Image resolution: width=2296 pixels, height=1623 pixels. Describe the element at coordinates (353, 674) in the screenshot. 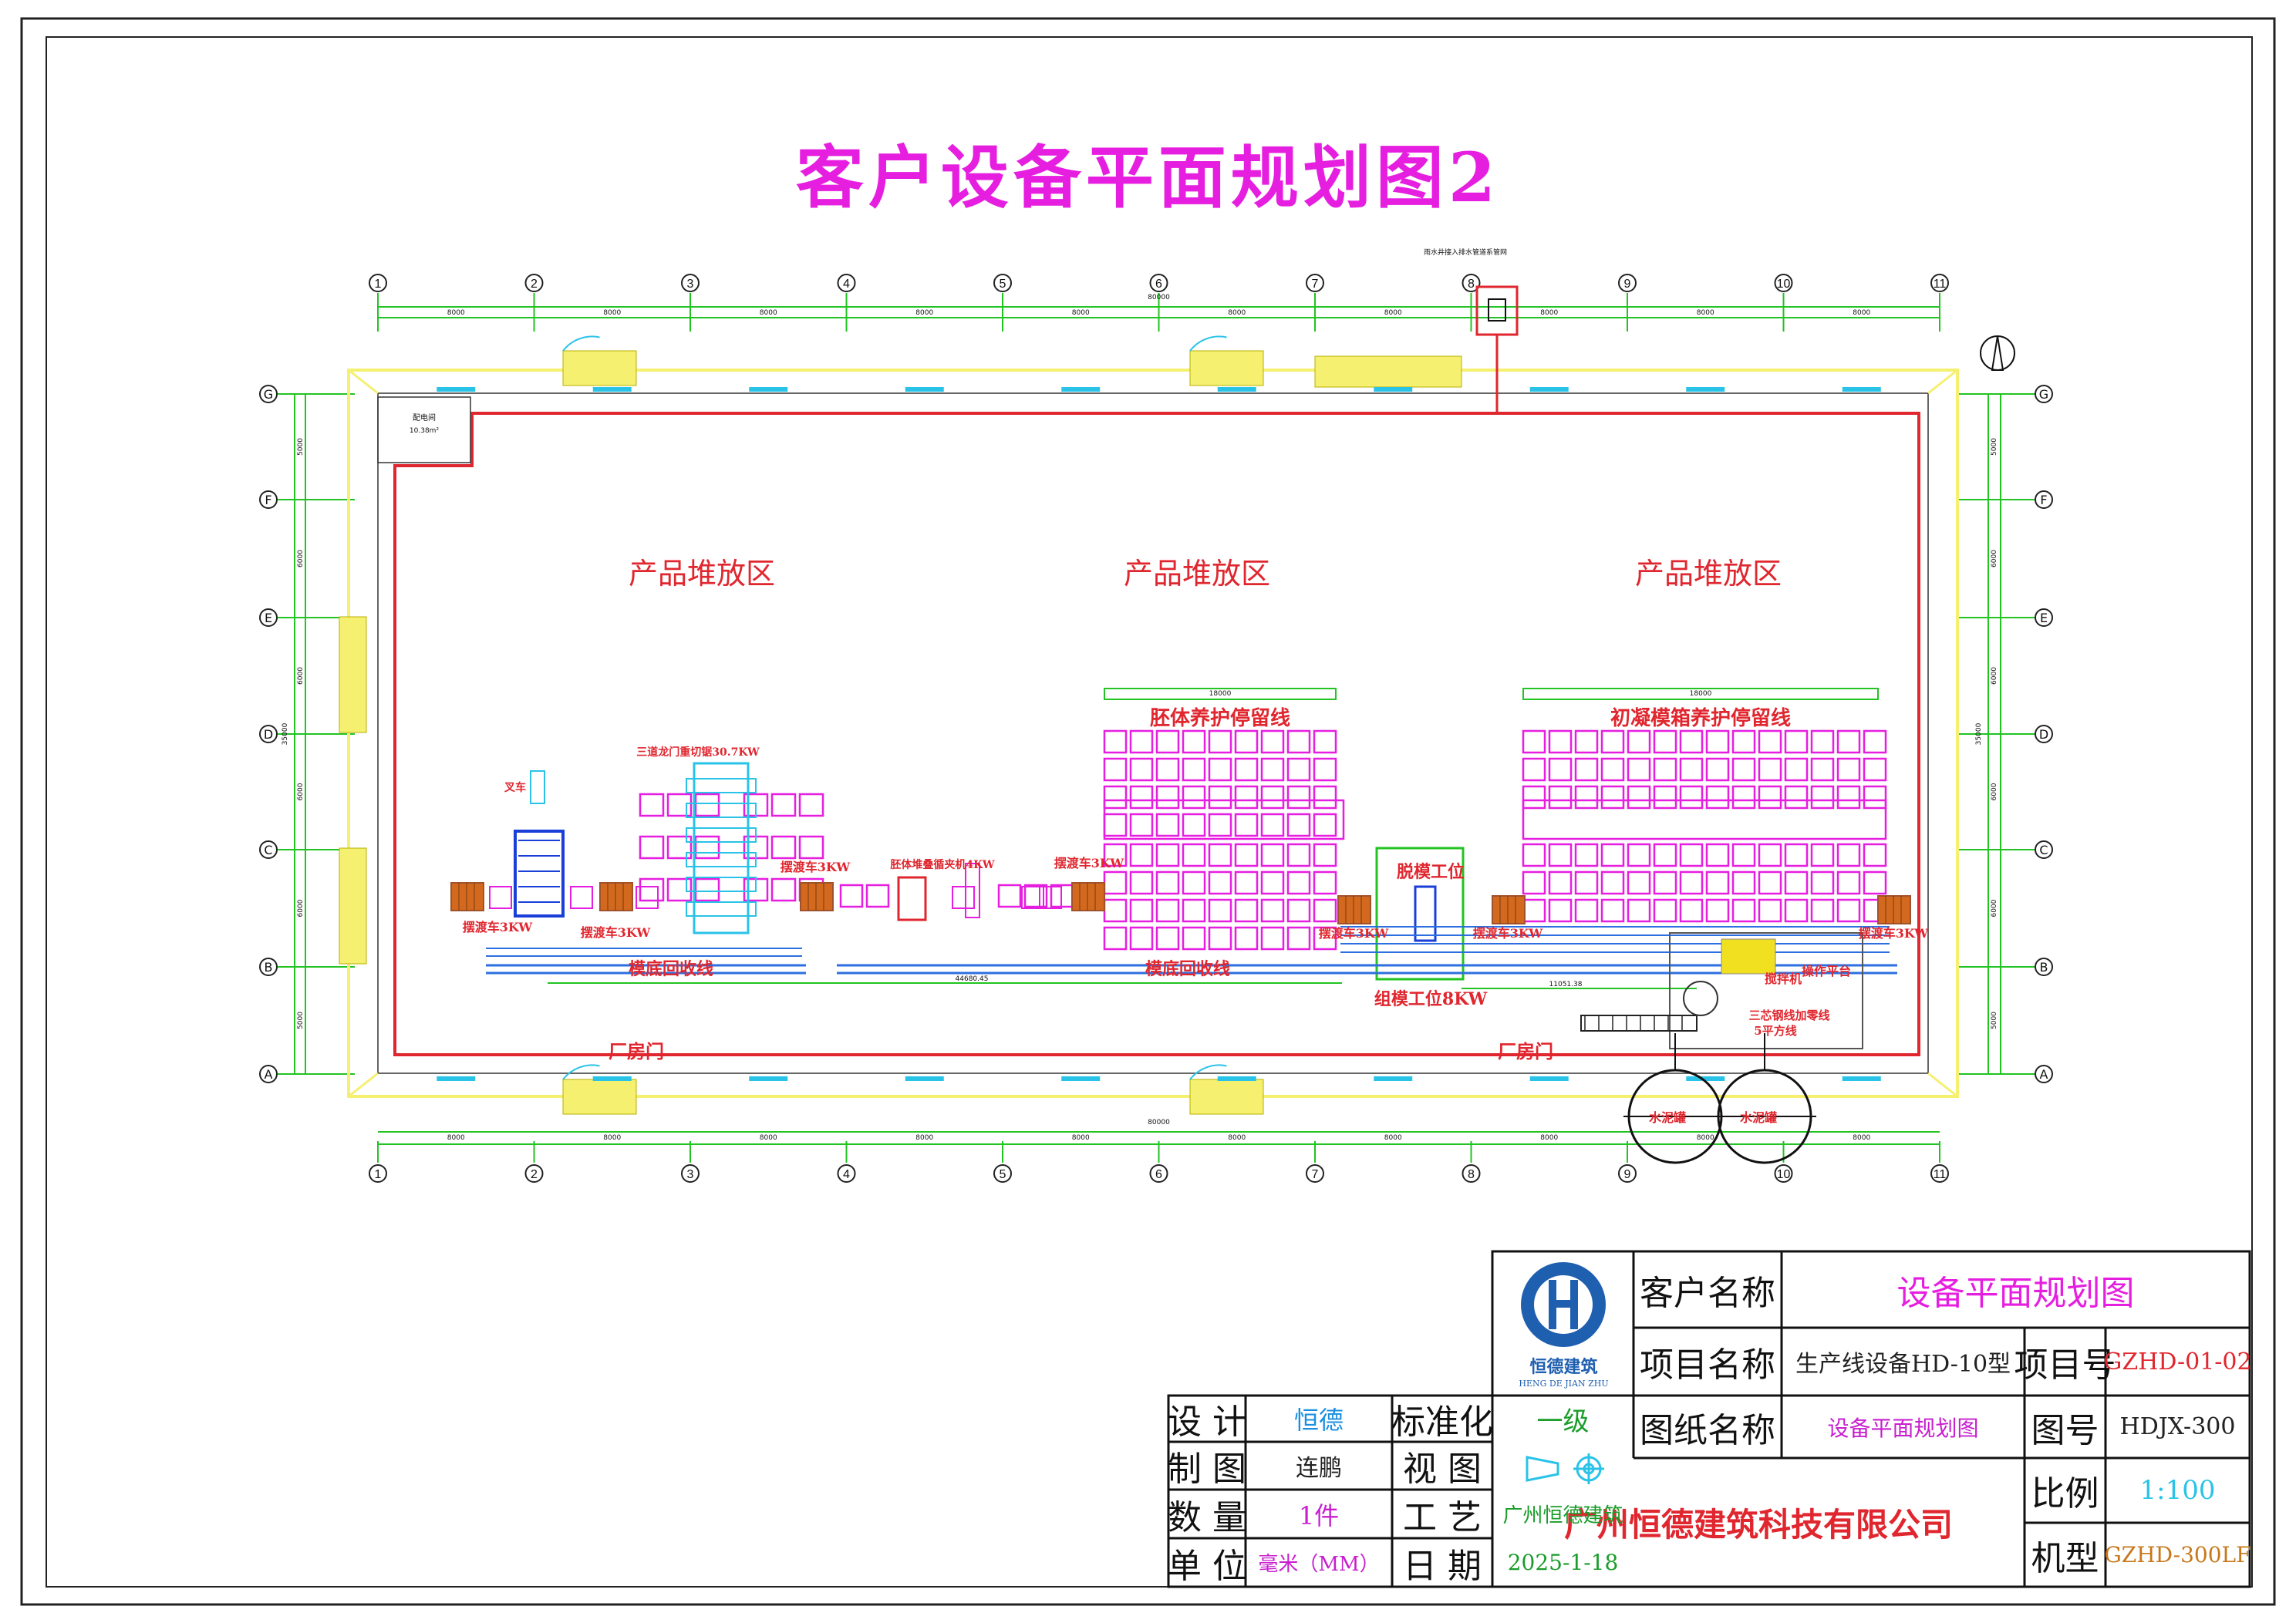

I see `door-opening` at that location.